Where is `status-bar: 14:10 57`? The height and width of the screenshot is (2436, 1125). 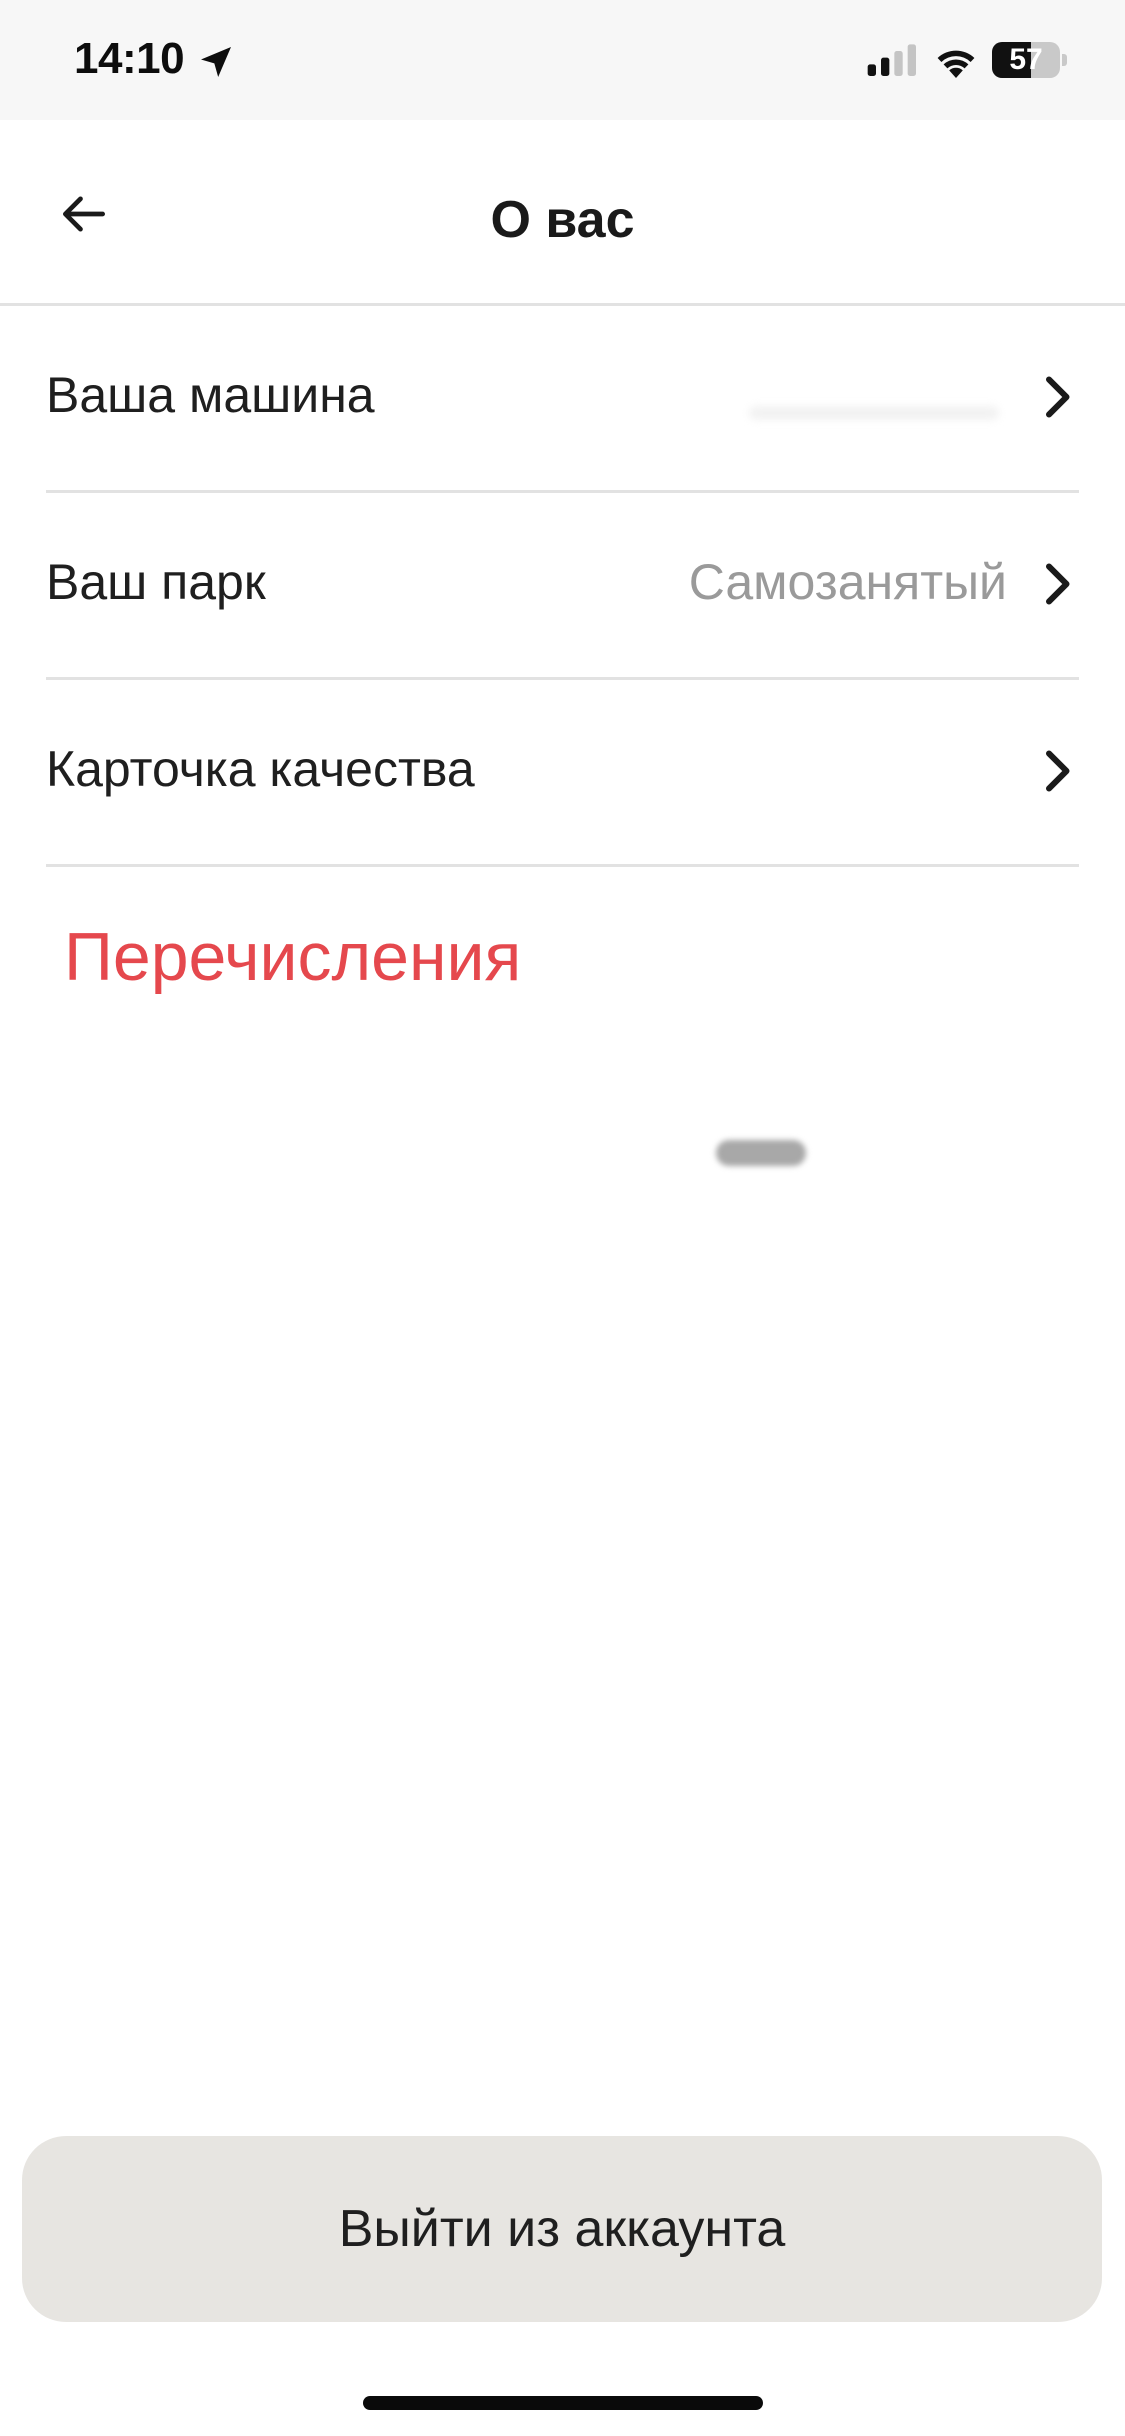
status-bar: 14:10 57 is located at coordinates (562, 60).